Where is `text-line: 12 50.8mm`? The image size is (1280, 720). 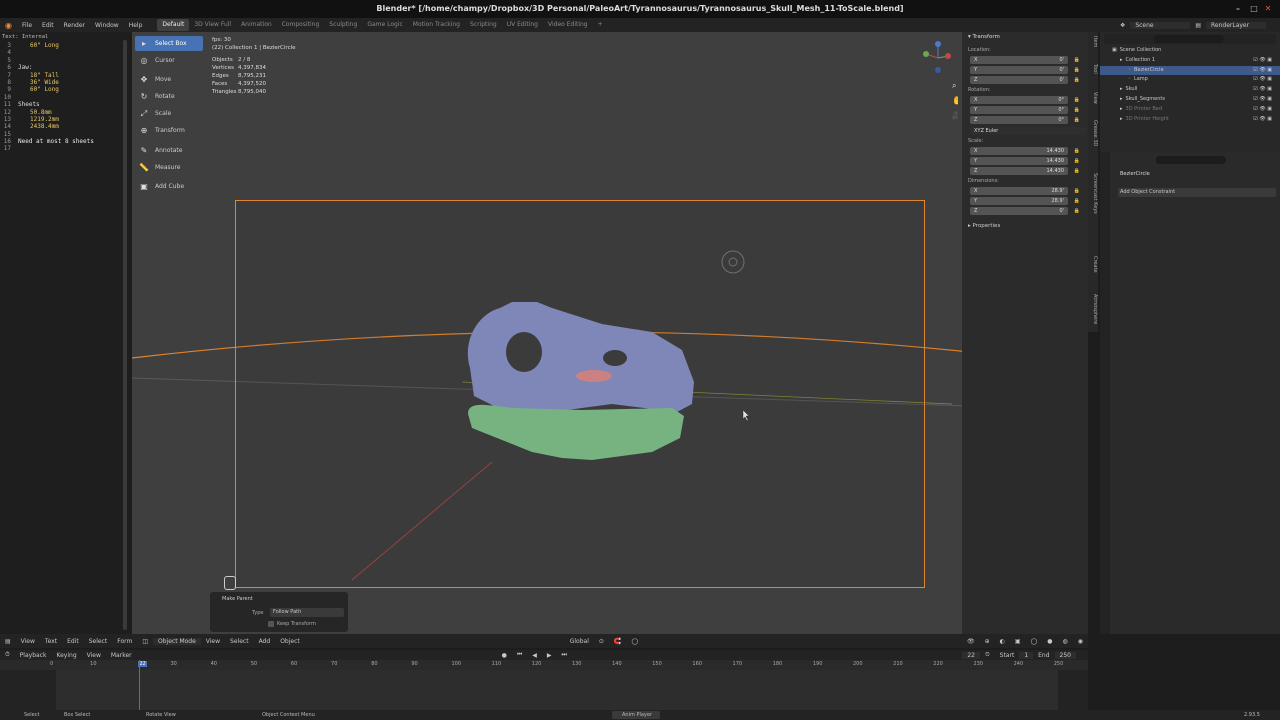
text-line: 12 50.8mm is located at coordinates (62, 112).